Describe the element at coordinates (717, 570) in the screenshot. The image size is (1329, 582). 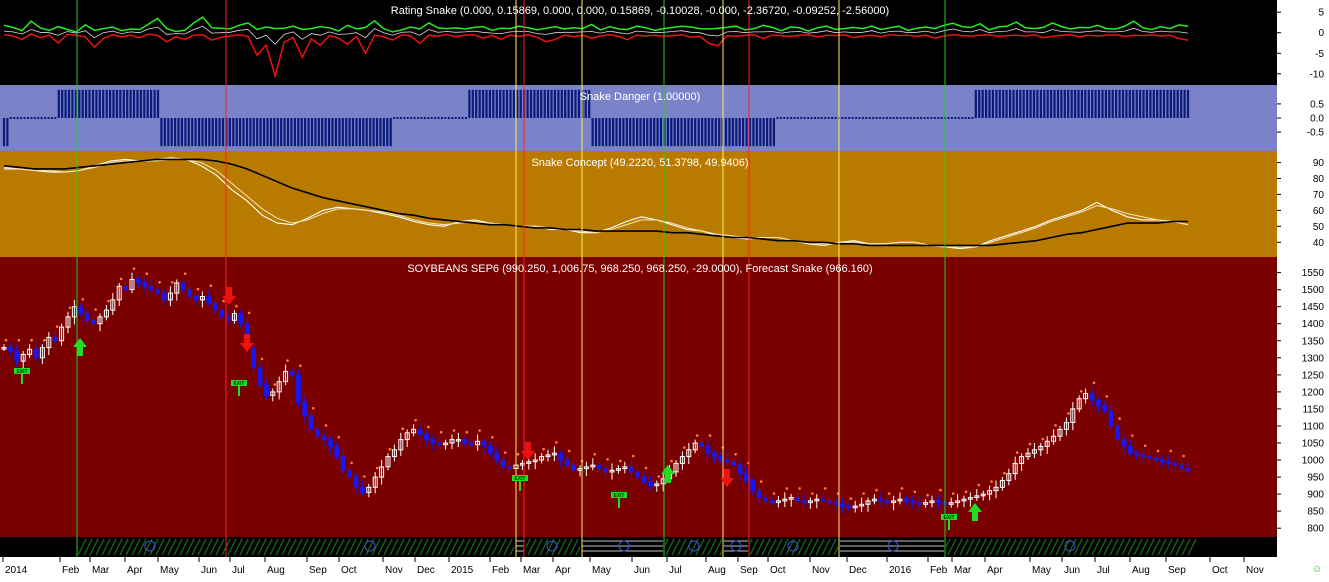
I see `date-tick-label: Aug` at that location.